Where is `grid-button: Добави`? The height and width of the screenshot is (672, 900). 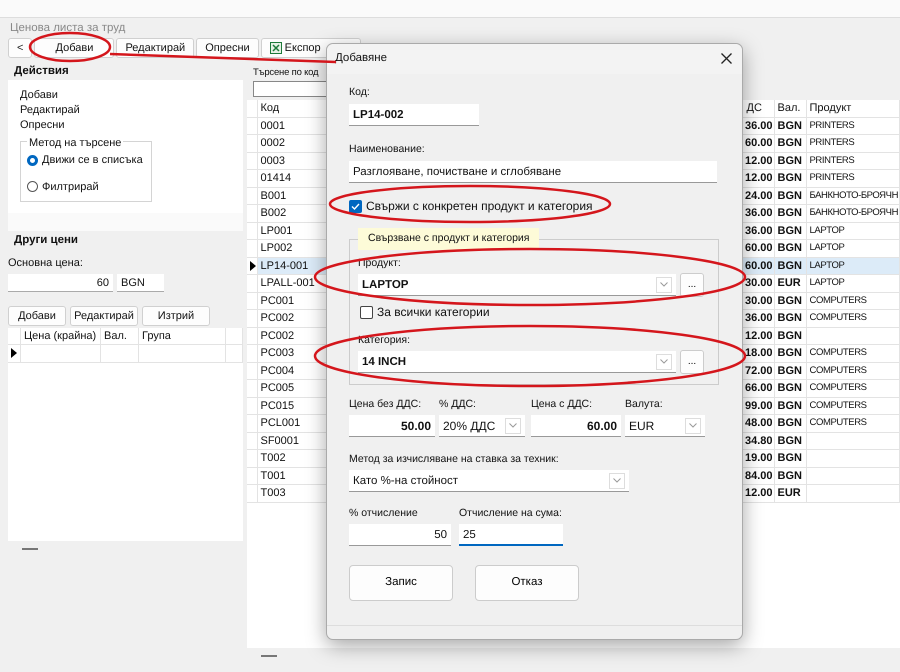 grid-button: Добави is located at coordinates (37, 316).